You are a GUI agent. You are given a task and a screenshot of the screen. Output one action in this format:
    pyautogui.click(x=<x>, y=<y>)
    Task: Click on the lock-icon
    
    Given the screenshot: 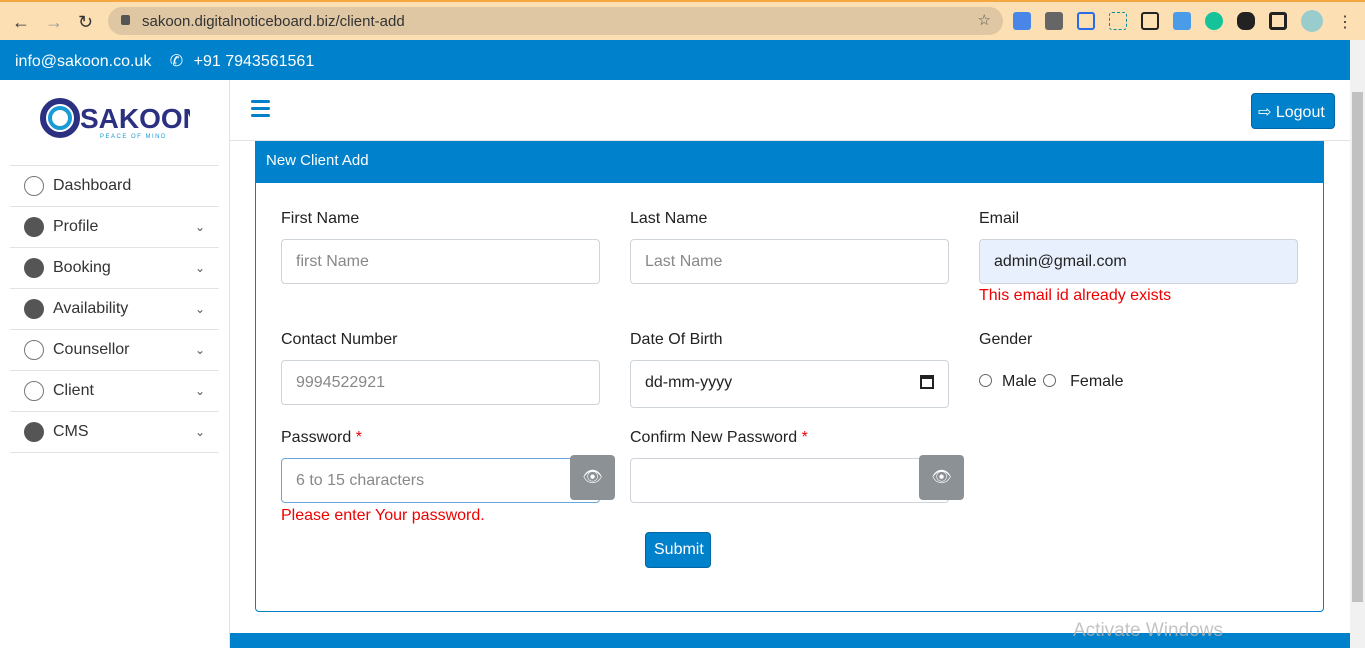 What is the action you would take?
    pyautogui.click(x=125, y=20)
    